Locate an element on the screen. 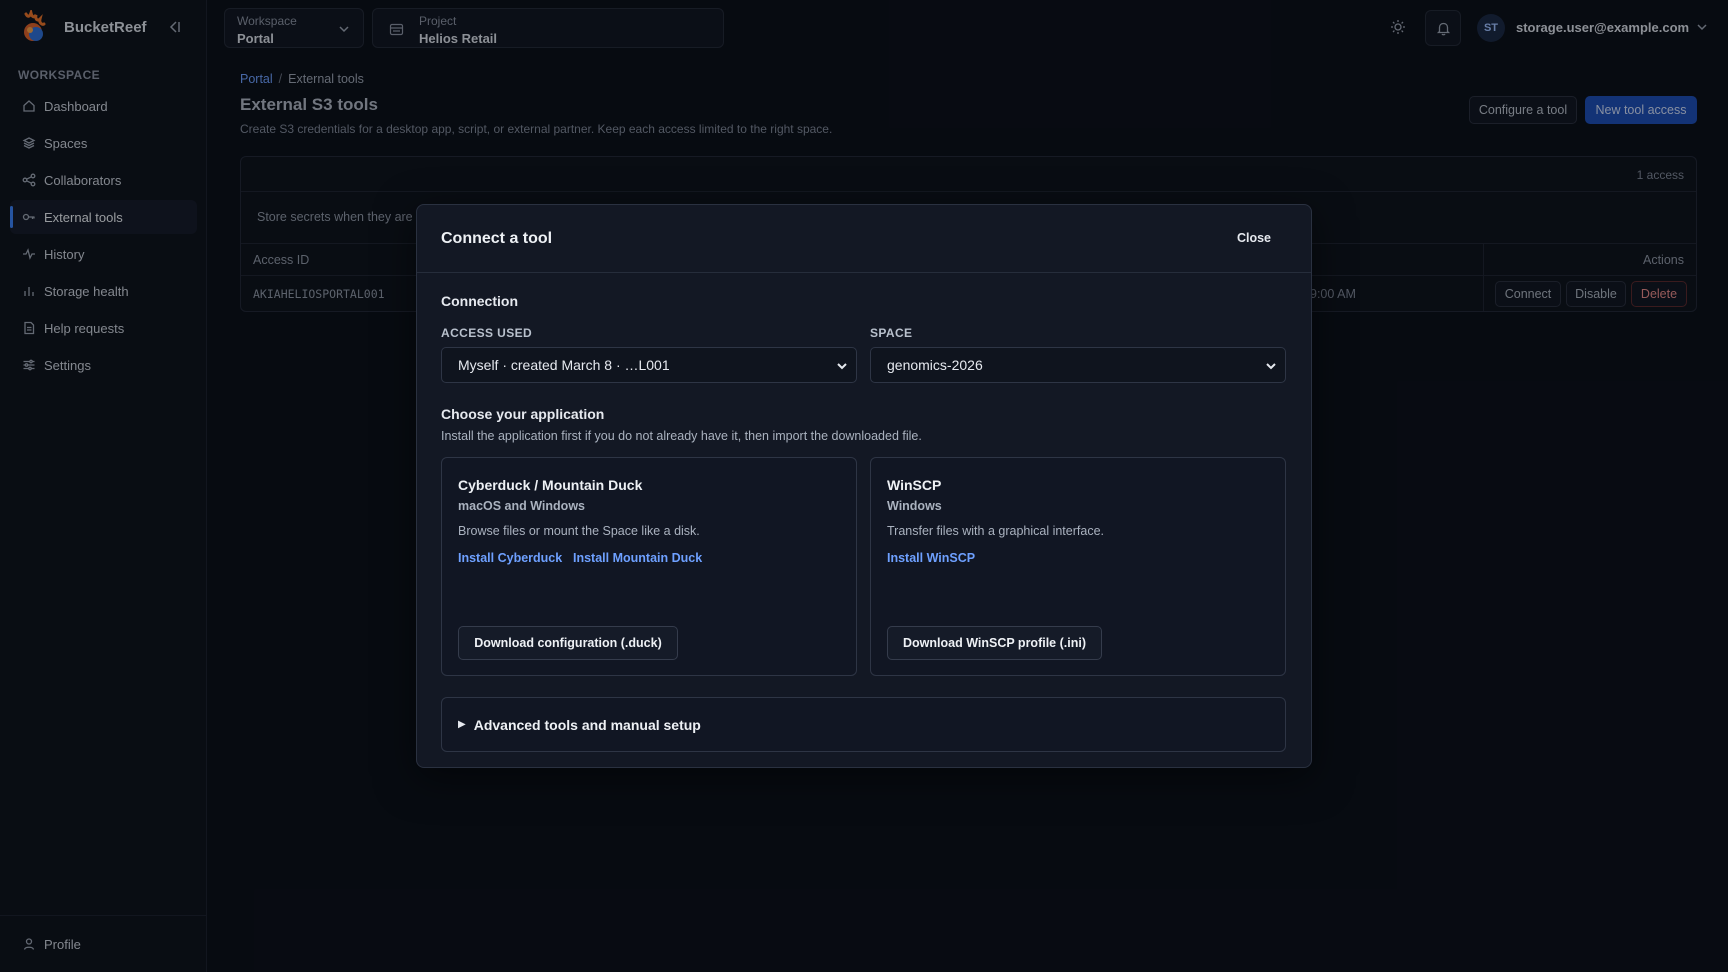 The height and width of the screenshot is (972, 1728). divider is located at coordinates (864, 272).